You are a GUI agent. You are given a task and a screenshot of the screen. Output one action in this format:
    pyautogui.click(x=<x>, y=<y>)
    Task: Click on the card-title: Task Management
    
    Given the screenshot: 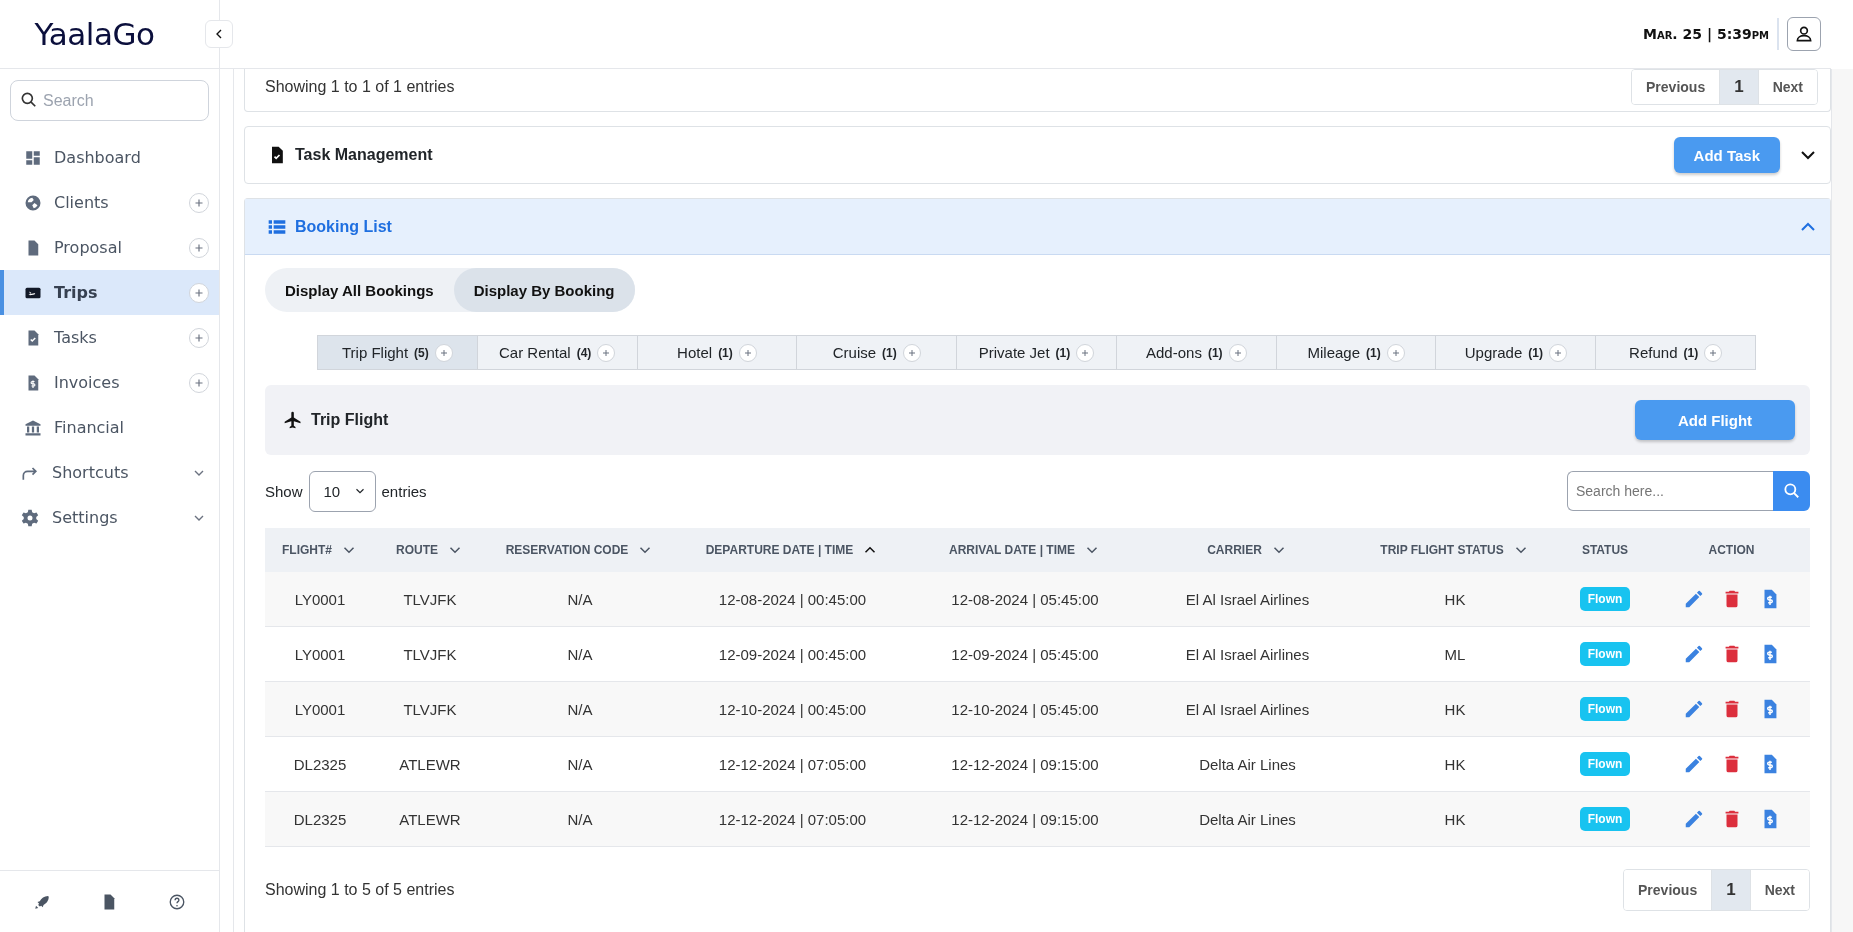 What is the action you would take?
    pyautogui.click(x=364, y=155)
    